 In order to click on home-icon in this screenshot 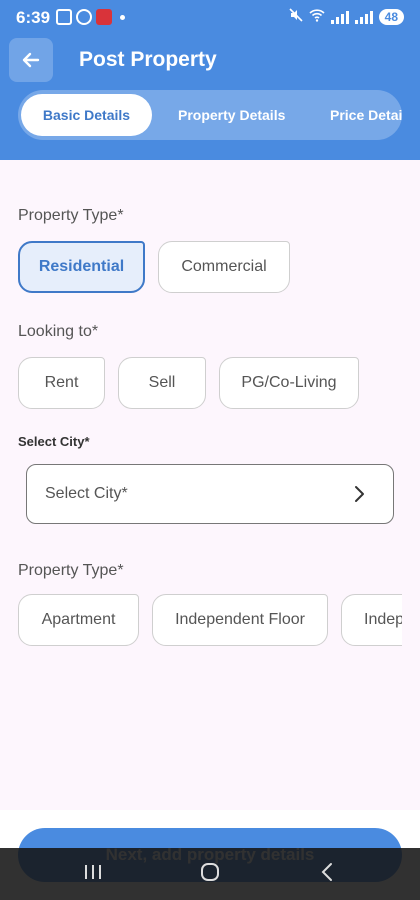, I will do `click(210, 872)`.